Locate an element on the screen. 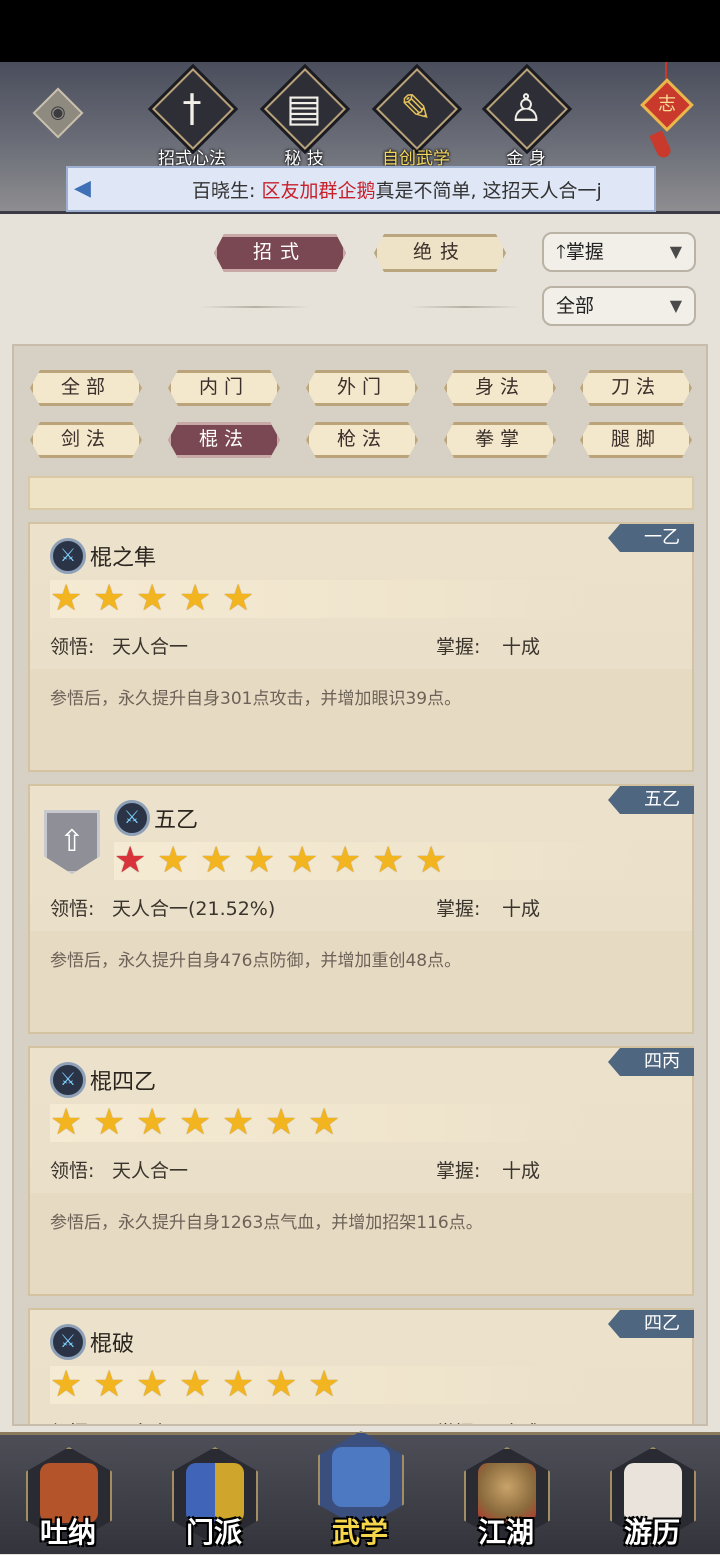  tab-moves-and-methods: † 招式心法 is located at coordinates (192, 119).